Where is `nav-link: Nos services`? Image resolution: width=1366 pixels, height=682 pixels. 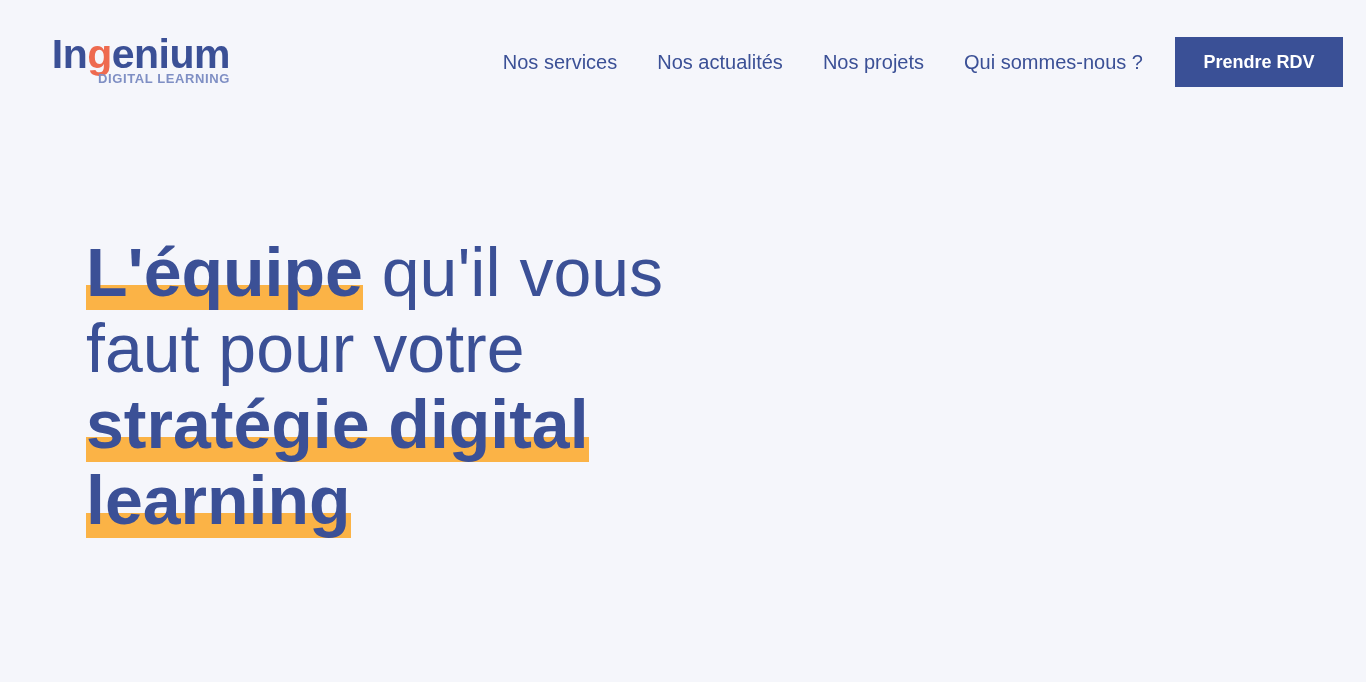 nav-link: Nos services is located at coordinates (560, 62).